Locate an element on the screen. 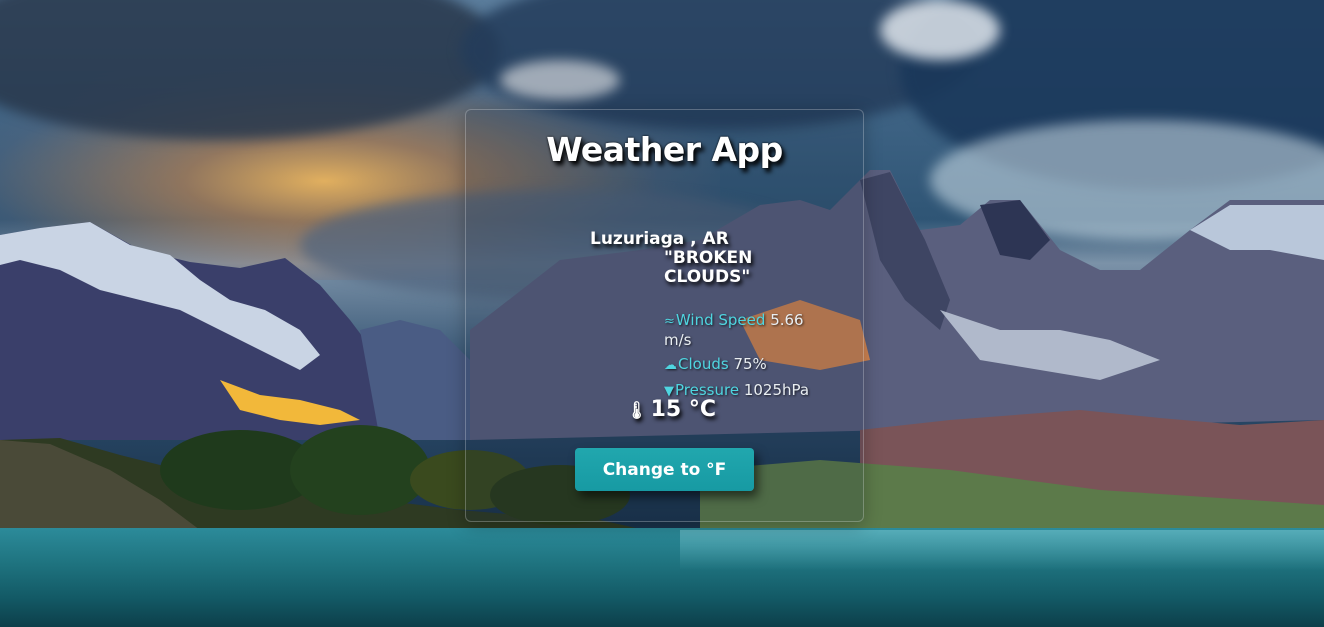 The height and width of the screenshot is (627, 1324). thermometer-icon: 🌡 is located at coordinates (637, 411).